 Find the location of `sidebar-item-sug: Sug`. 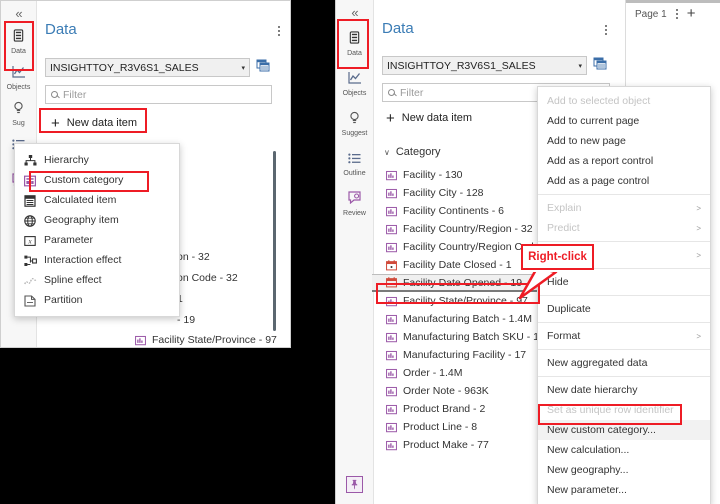

sidebar-item-sug: Sug is located at coordinates (18, 113).